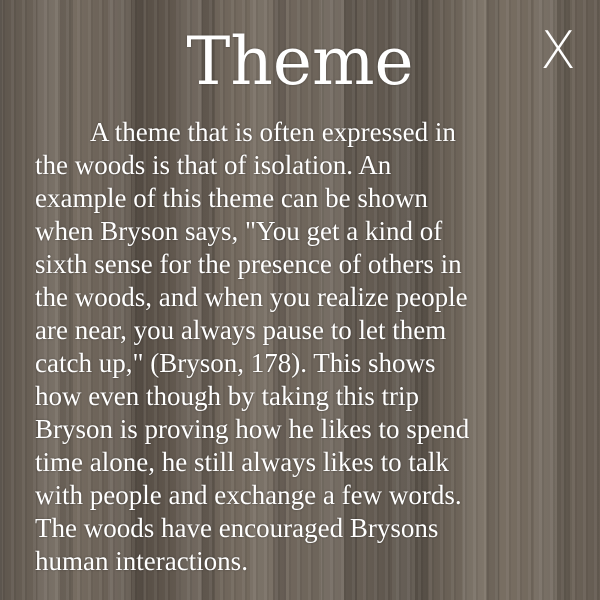 Image resolution: width=600 pixels, height=600 pixels. Describe the element at coordinates (213, 165) in the screenshot. I see `paragraph-line: the woods is that of isolation. An` at that location.